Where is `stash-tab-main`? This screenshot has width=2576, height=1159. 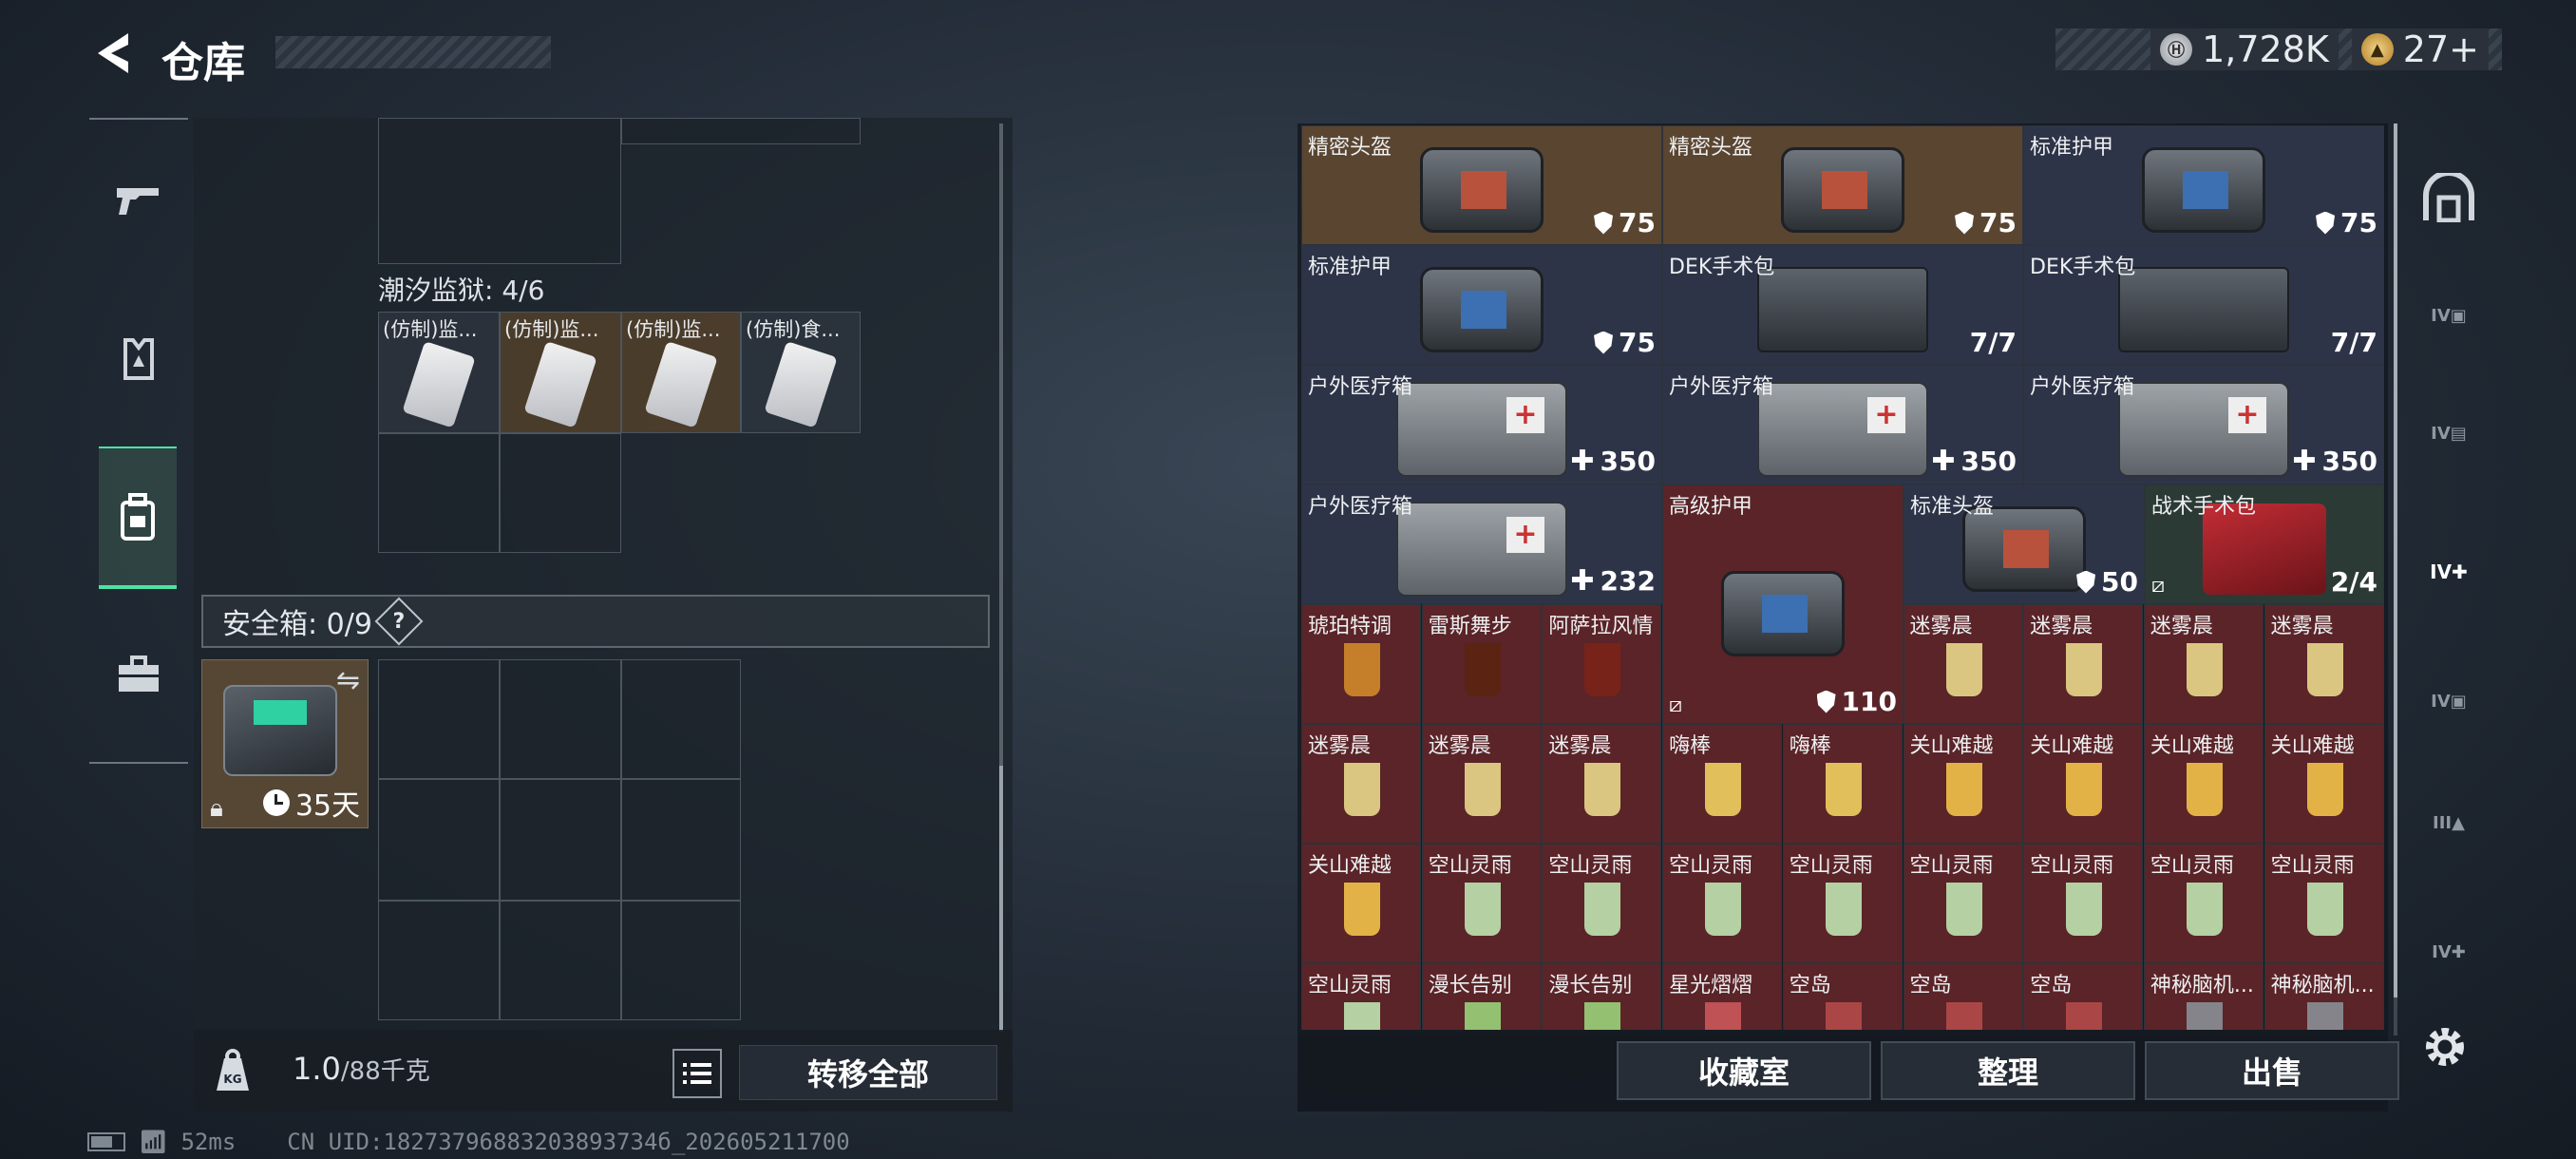 stash-tab-main is located at coordinates (2448, 197).